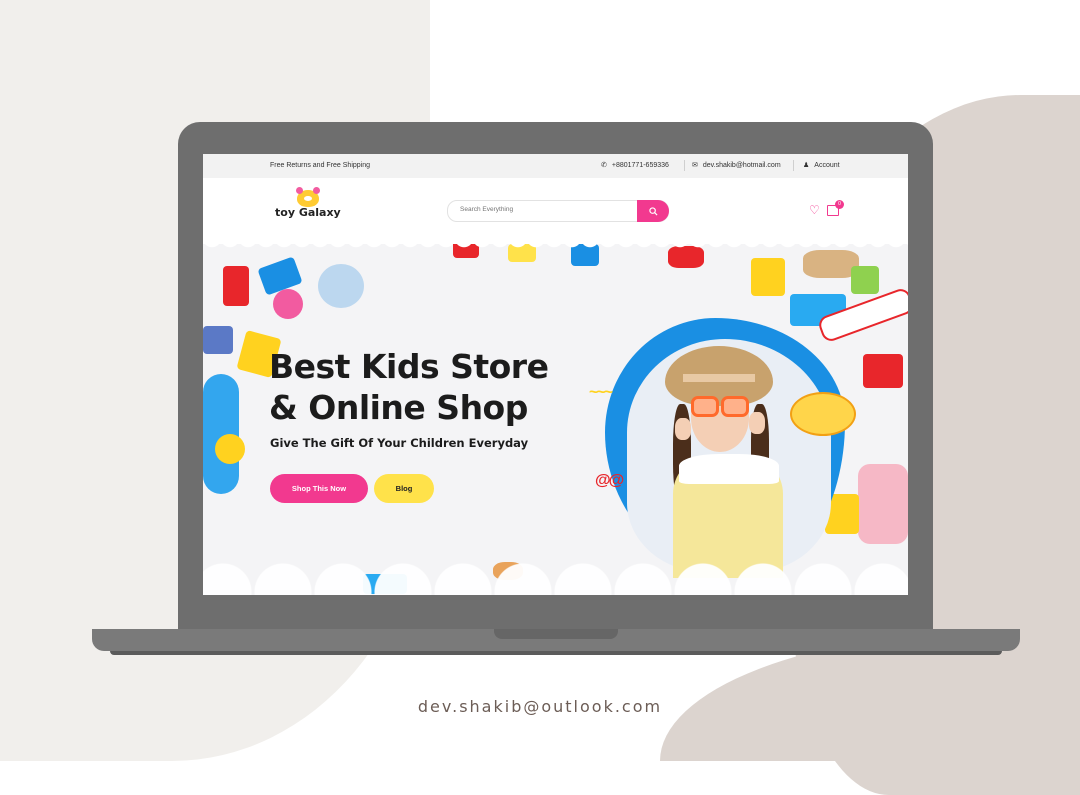 The height and width of the screenshot is (795, 1080). What do you see at coordinates (288, 304) in the screenshot?
I see `toy-ball` at bounding box center [288, 304].